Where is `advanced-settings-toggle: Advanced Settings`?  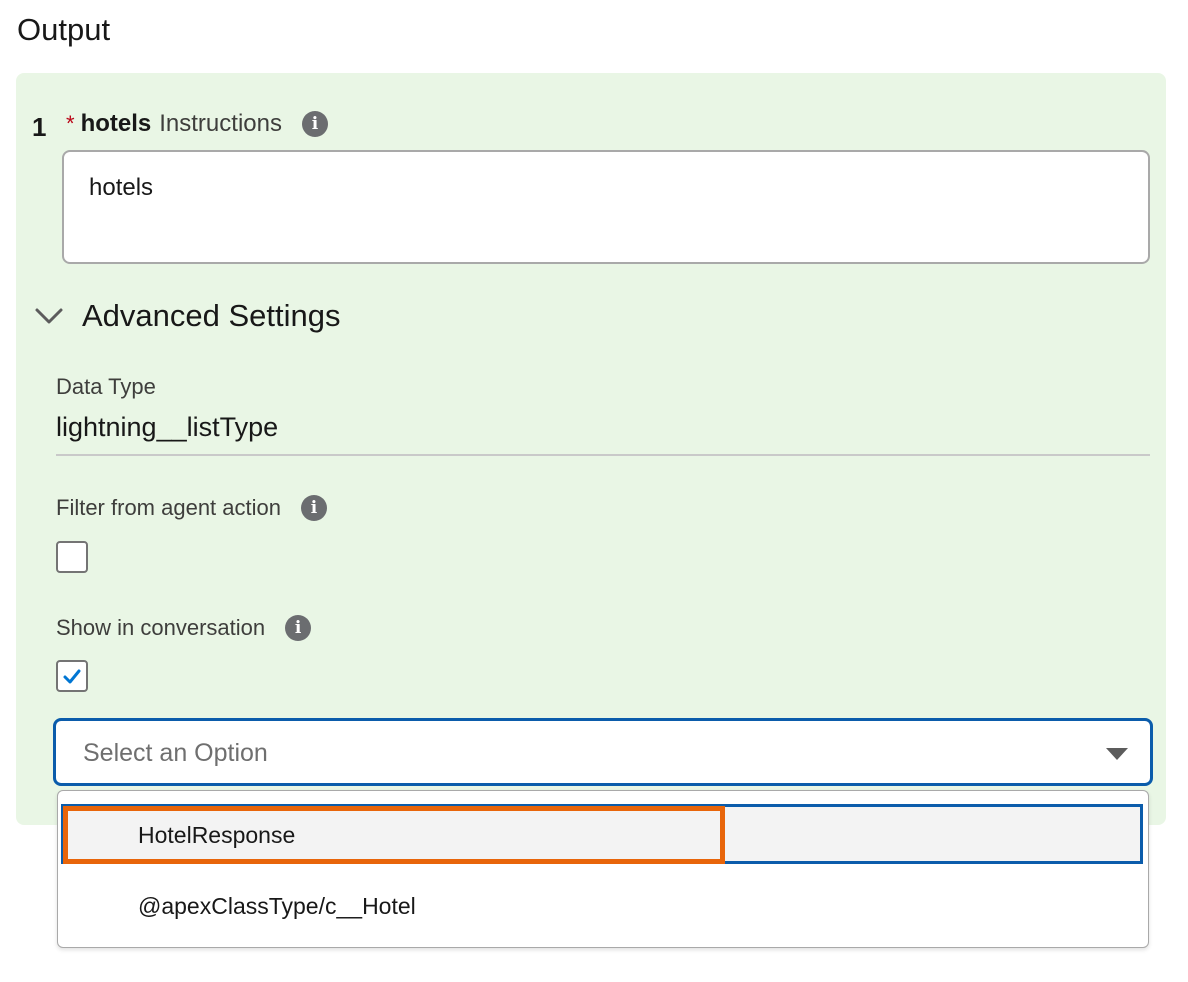 advanced-settings-toggle: Advanced Settings is located at coordinates (187, 316).